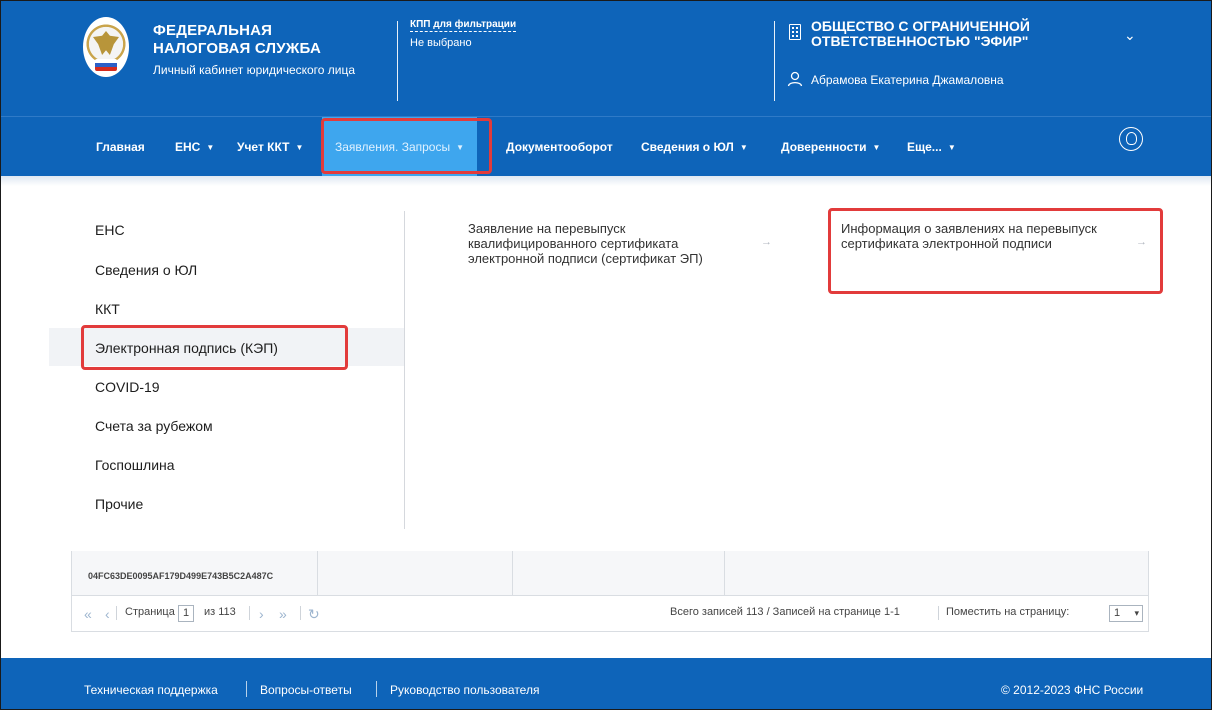 The height and width of the screenshot is (710, 1212). Describe the element at coordinates (186, 613) in the screenshot. I see `page-number-input: 1` at that location.